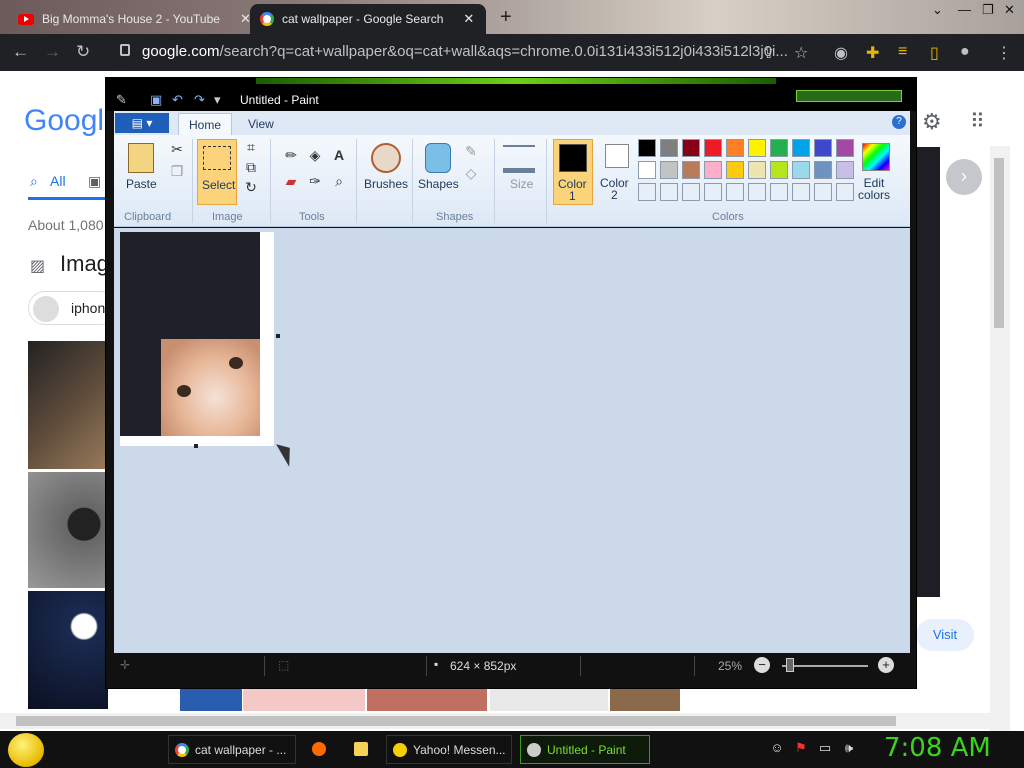 The width and height of the screenshot is (1024, 768). What do you see at coordinates (291, 182) in the screenshot?
I see `eraser-icon: ▰` at bounding box center [291, 182].